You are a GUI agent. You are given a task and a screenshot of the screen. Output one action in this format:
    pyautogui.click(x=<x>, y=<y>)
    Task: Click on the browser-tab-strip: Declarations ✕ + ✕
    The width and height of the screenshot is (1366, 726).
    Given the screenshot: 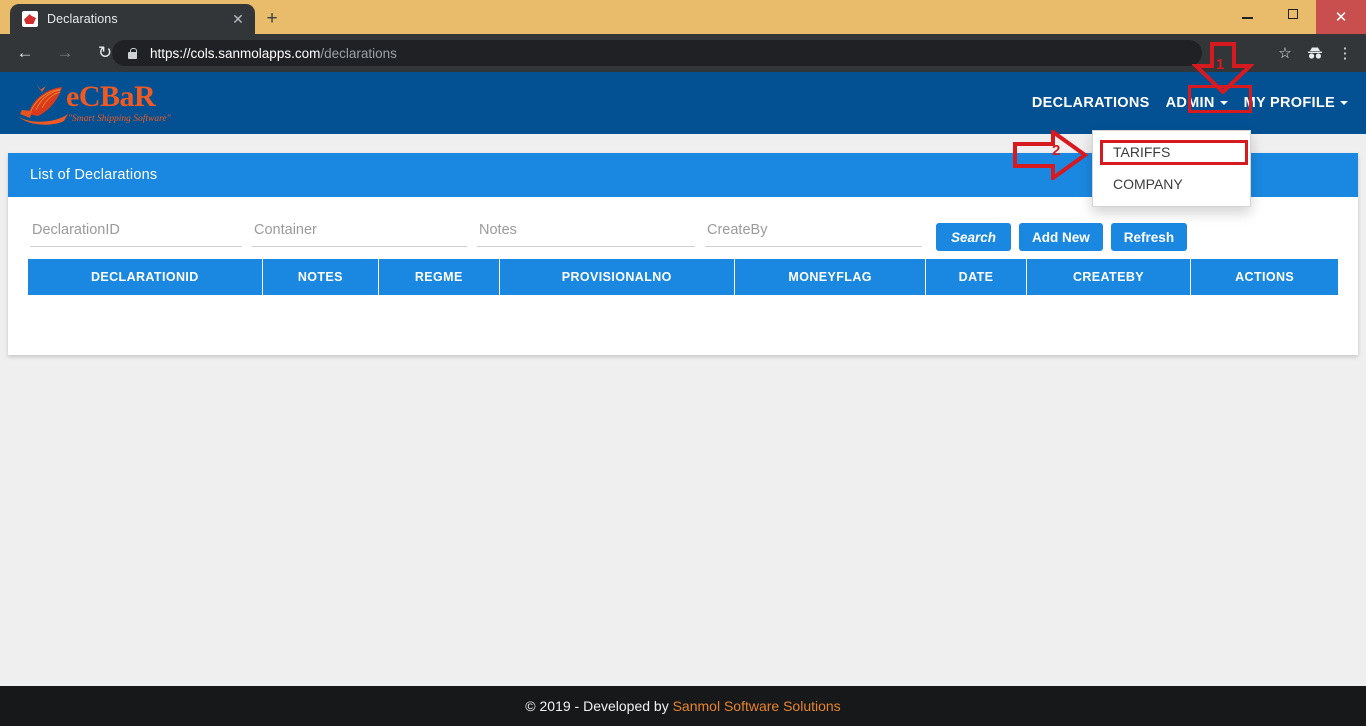 What is the action you would take?
    pyautogui.click(x=683, y=17)
    